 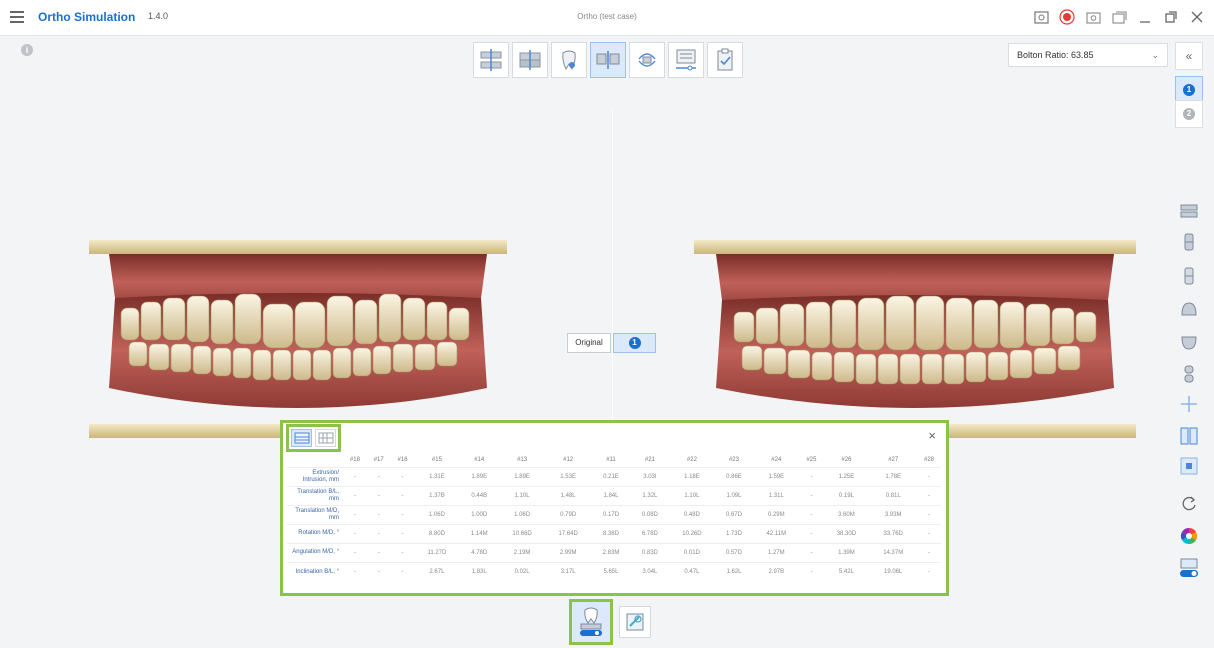 What do you see at coordinates (589, 343) in the screenshot?
I see `original-button: Original` at bounding box center [589, 343].